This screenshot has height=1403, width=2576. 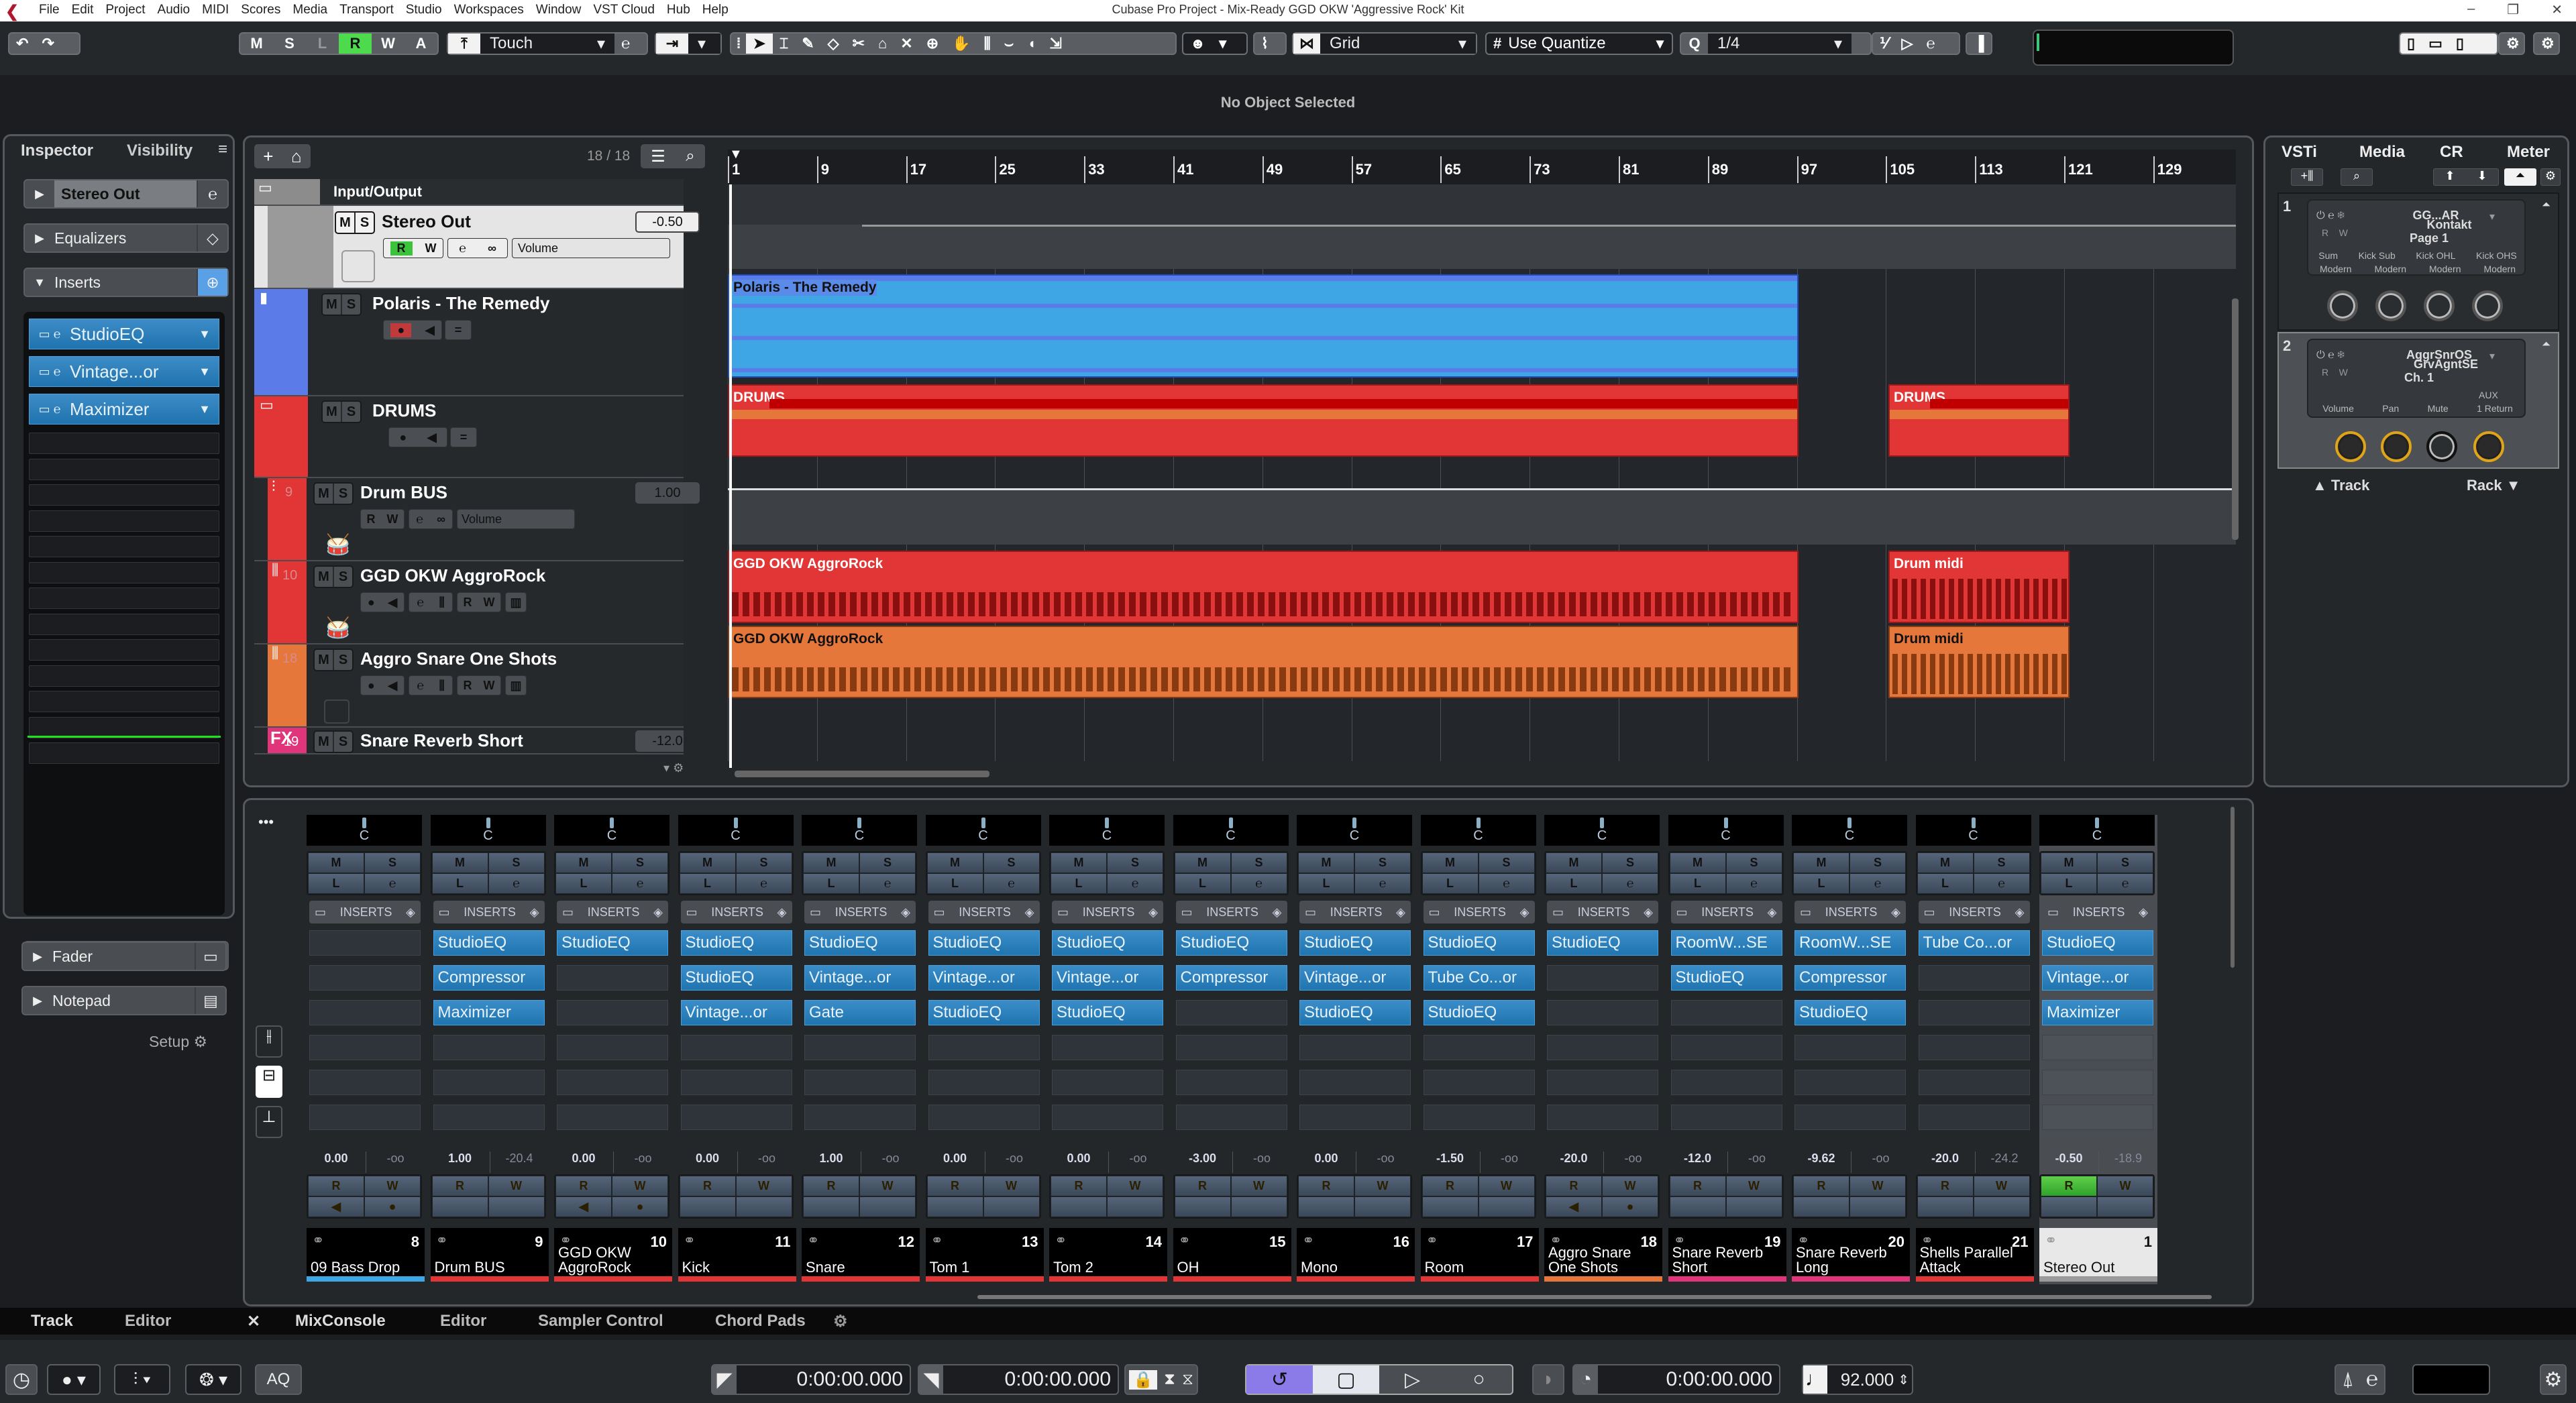 What do you see at coordinates (2004, 1163) in the screenshot?
I see `peak-value: -24.2` at bounding box center [2004, 1163].